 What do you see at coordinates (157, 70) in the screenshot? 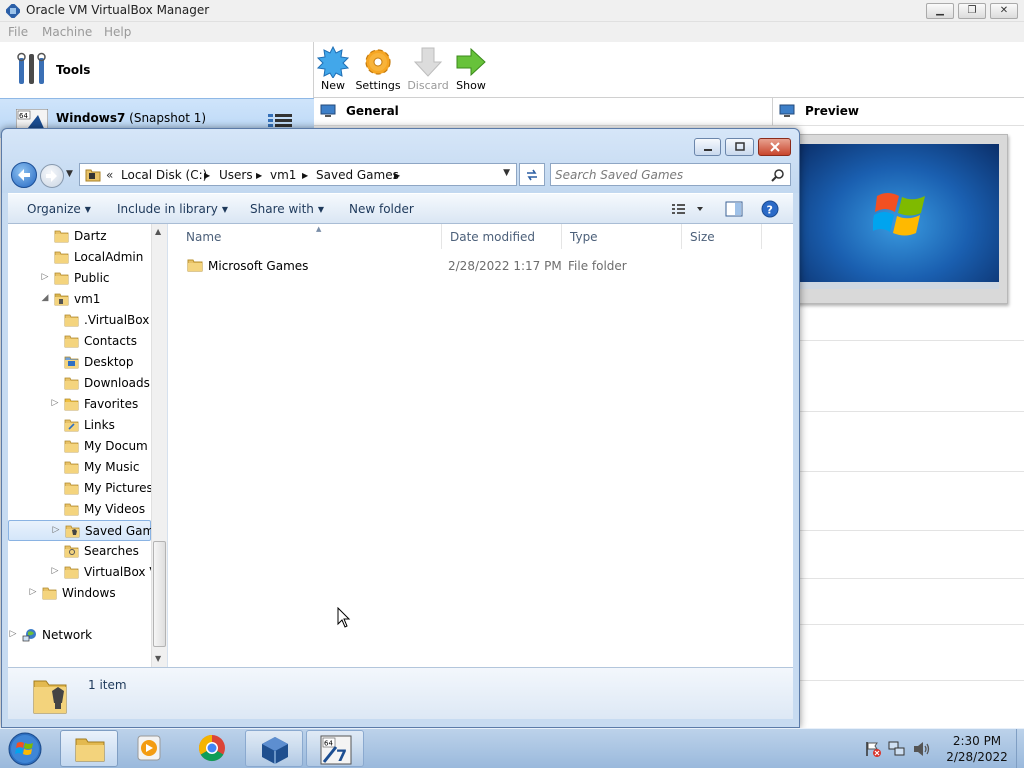
I see `vb-tools-item: Tools` at bounding box center [157, 70].